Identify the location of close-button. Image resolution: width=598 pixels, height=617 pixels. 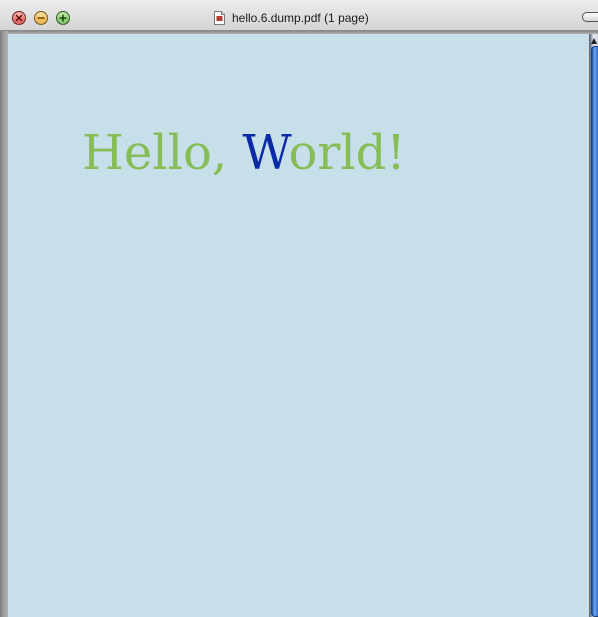
(19, 18).